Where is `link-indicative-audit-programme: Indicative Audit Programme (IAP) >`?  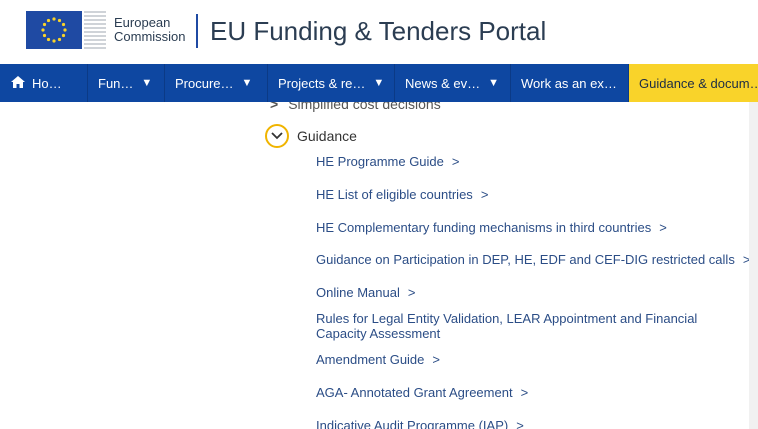 link-indicative-audit-programme: Indicative Audit Programme (IAP) > is located at coordinates (420, 423).